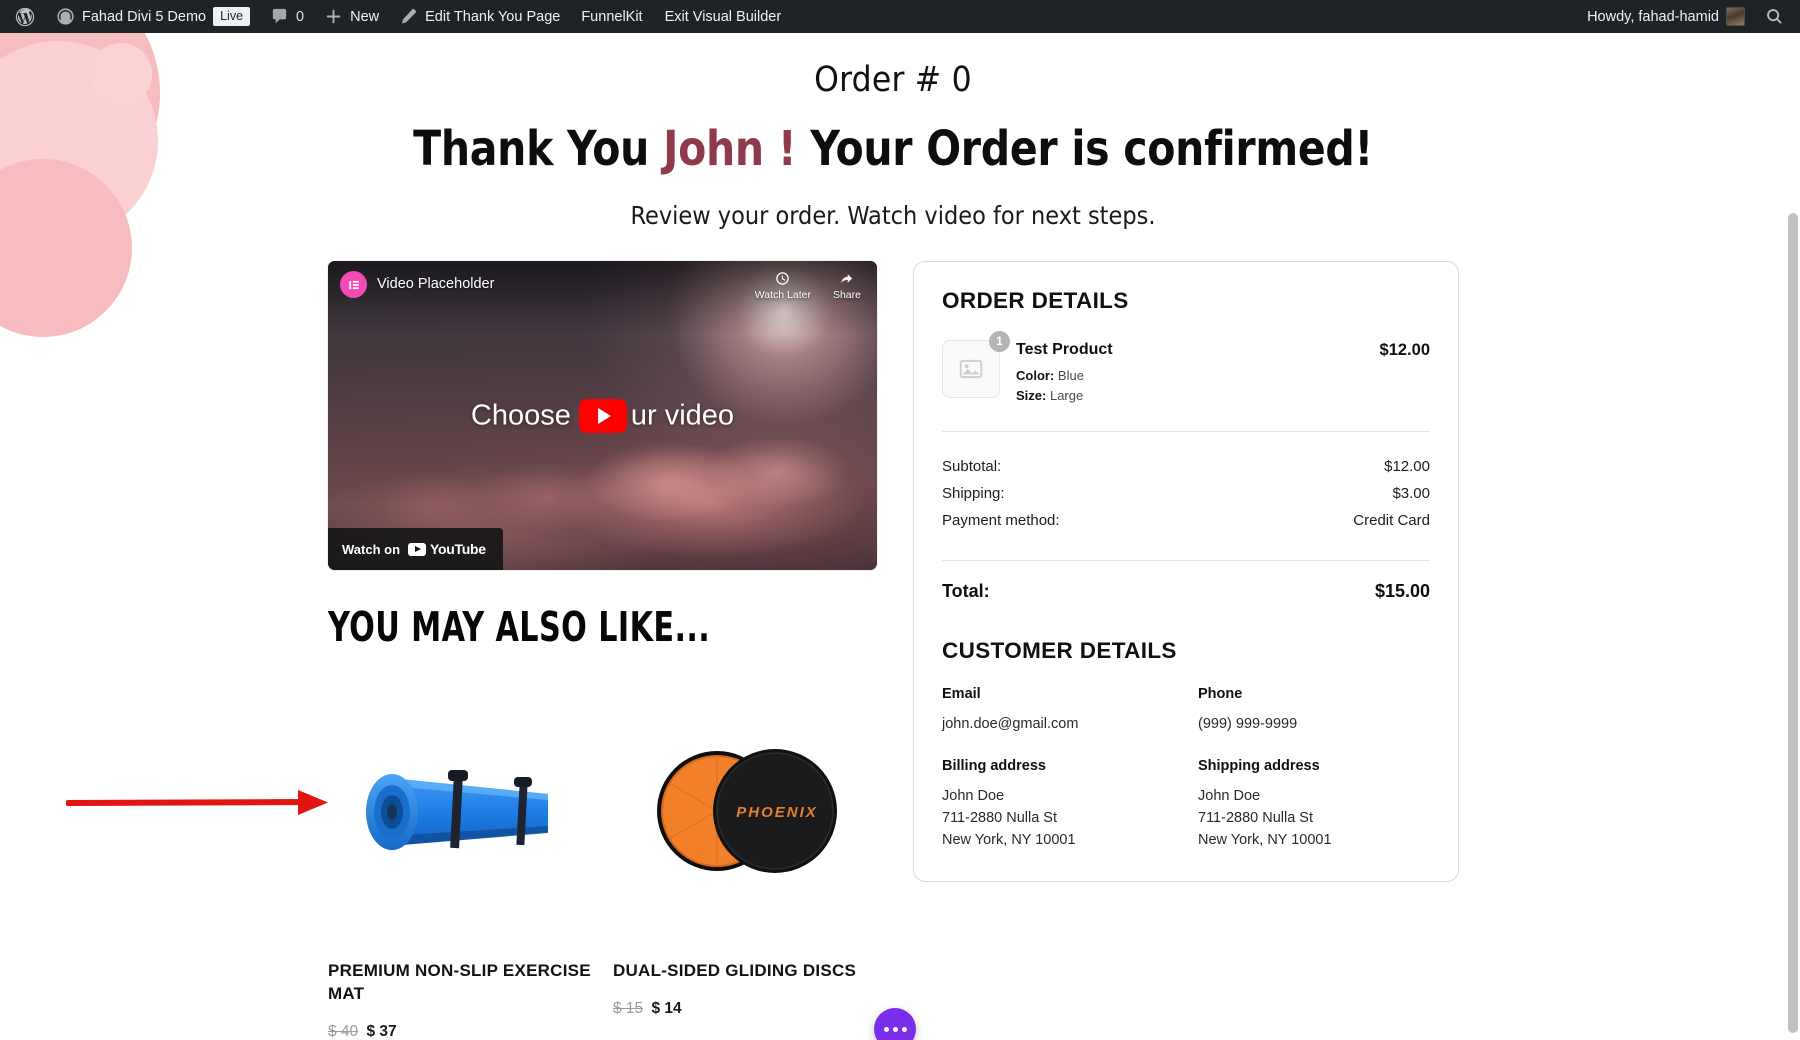  What do you see at coordinates (1793, 623) in the screenshot?
I see `scrollbar-thumb` at bounding box center [1793, 623].